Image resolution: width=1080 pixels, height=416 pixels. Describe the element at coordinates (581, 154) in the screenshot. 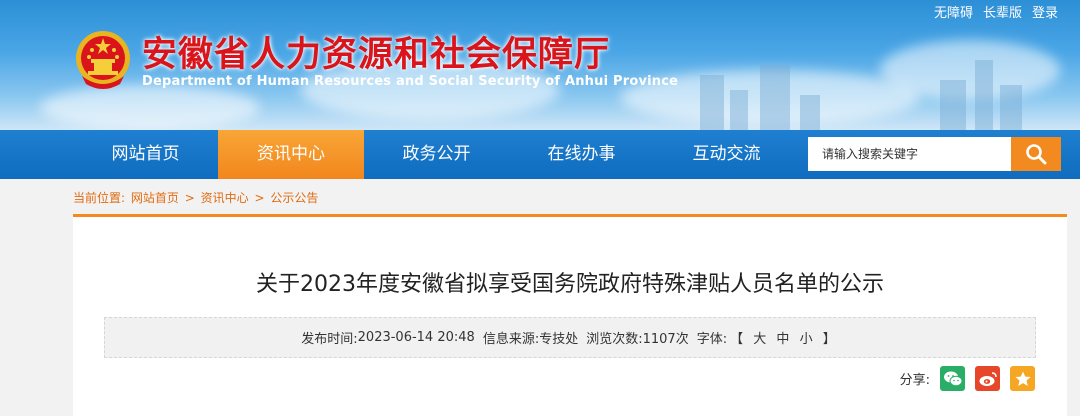

I see `nav-item-online-services: 在线办事` at that location.